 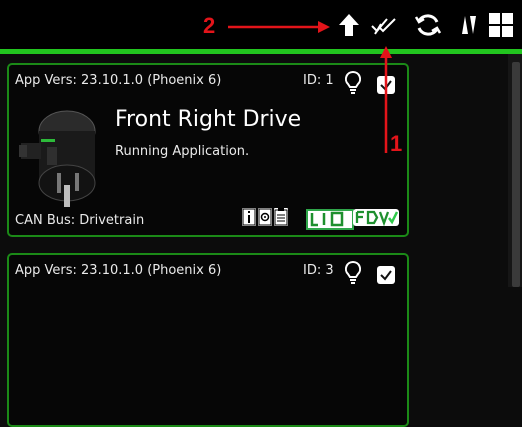 I want to click on annotation-label-2: 2, so click(x=209, y=25).